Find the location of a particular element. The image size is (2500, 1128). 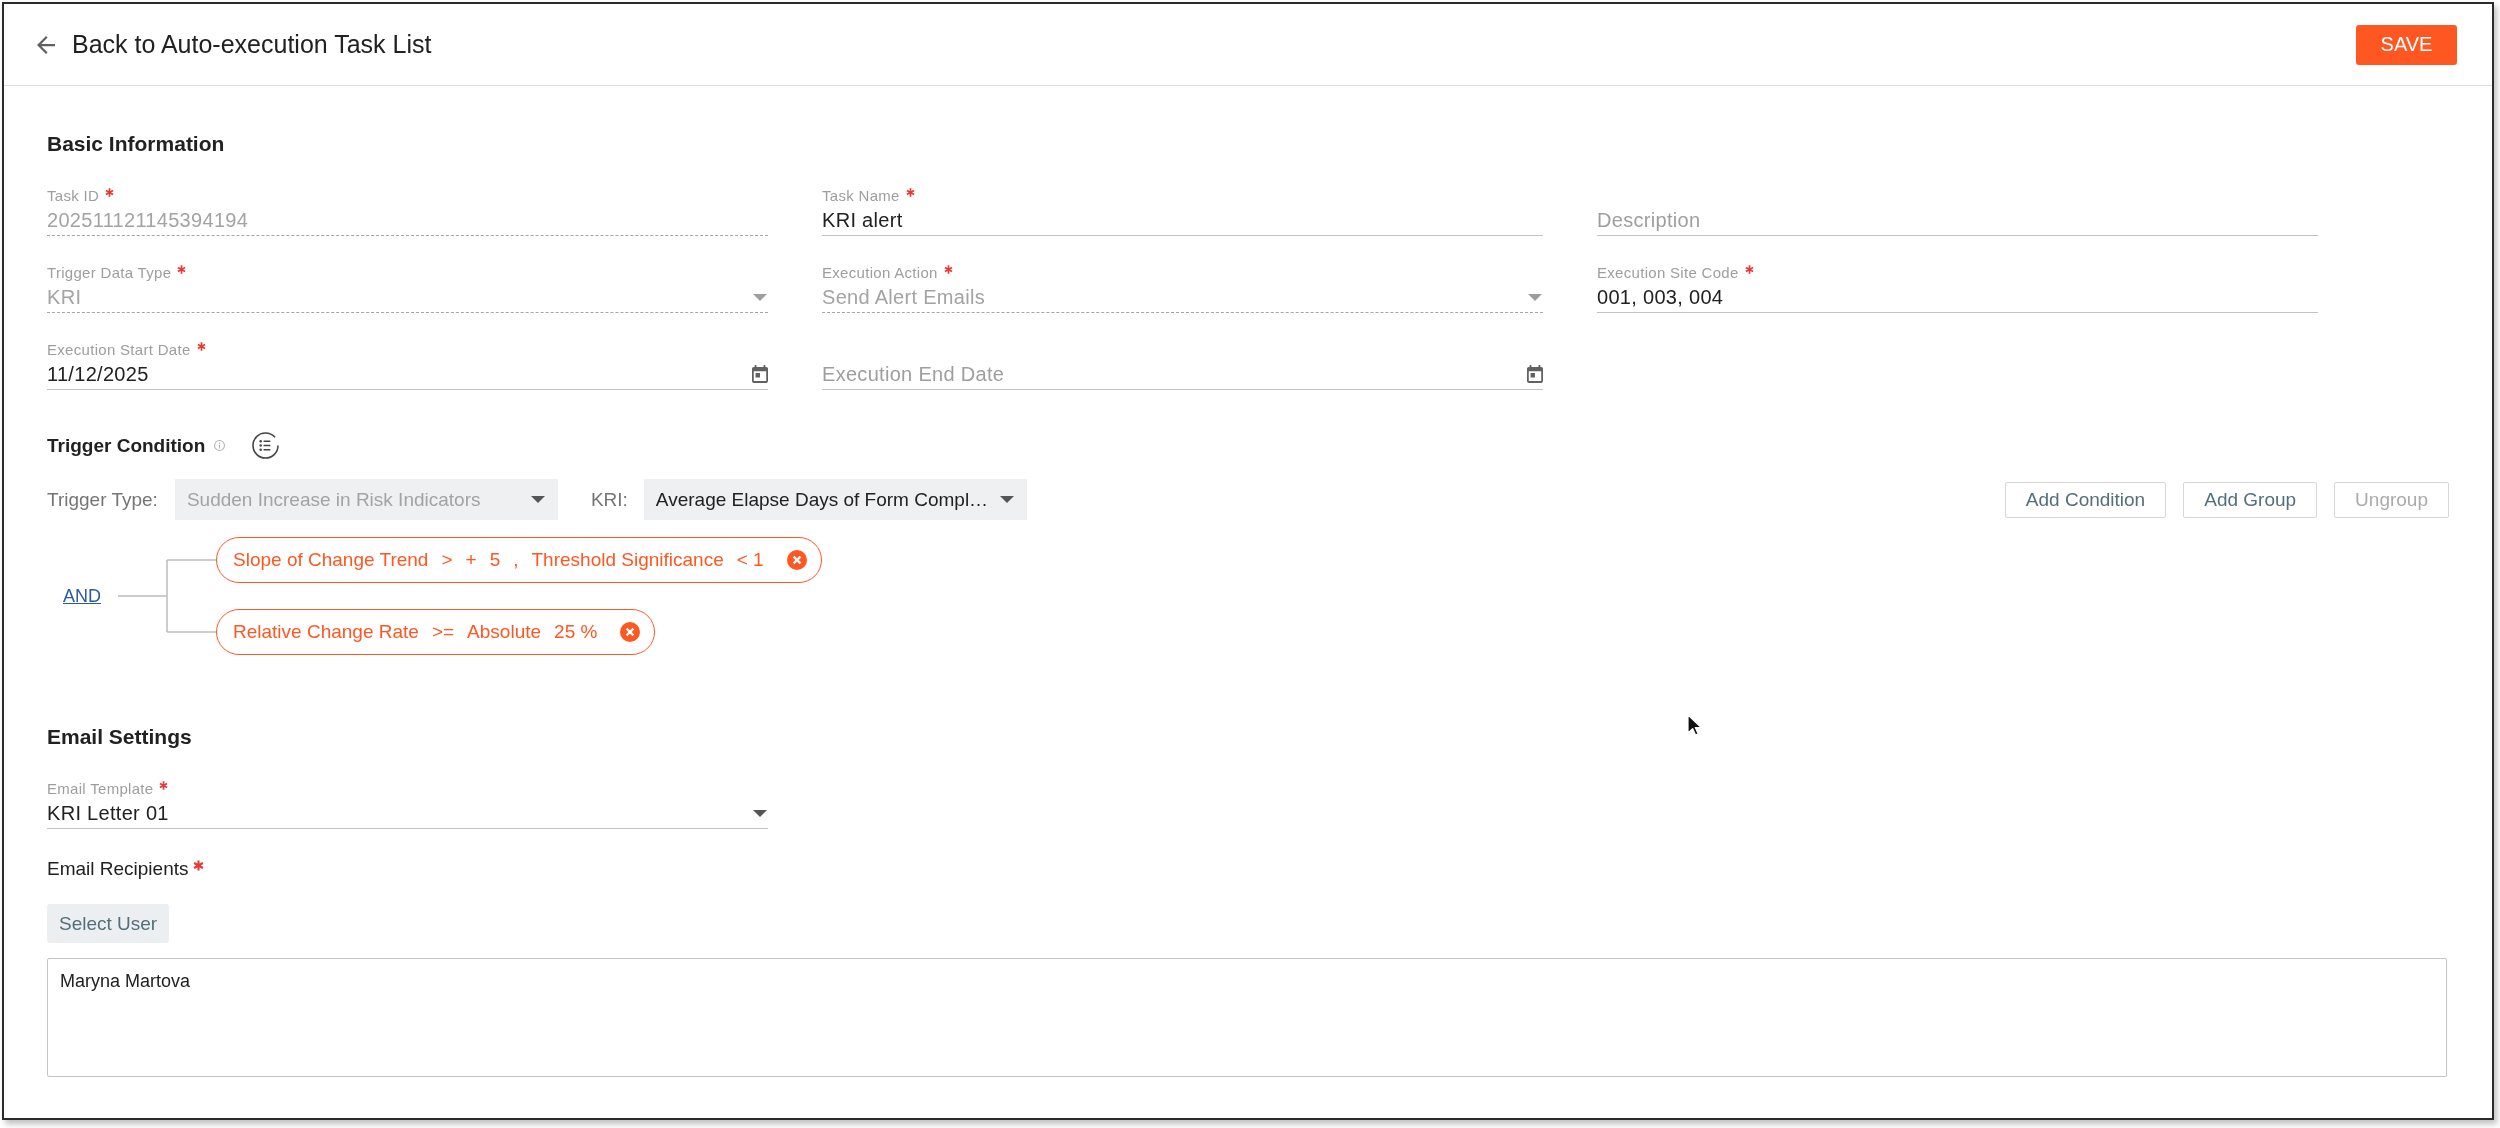

field-label: Task ID is located at coordinates (73, 196).